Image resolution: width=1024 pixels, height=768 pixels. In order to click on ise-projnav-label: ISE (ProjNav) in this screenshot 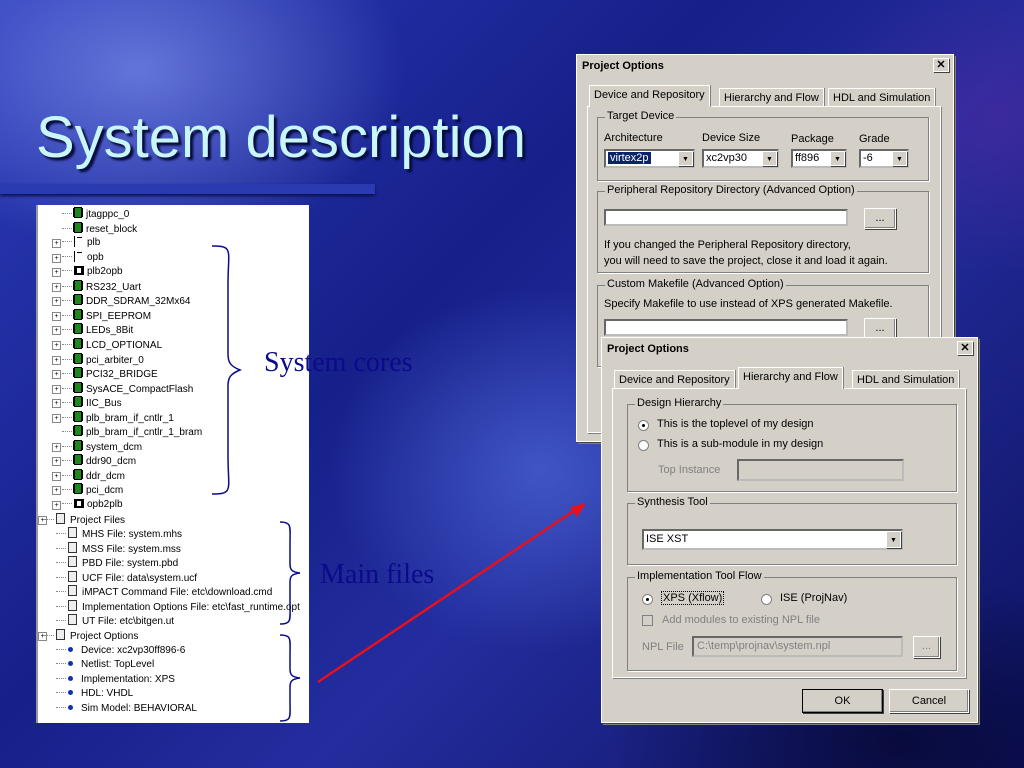, I will do `click(814, 598)`.